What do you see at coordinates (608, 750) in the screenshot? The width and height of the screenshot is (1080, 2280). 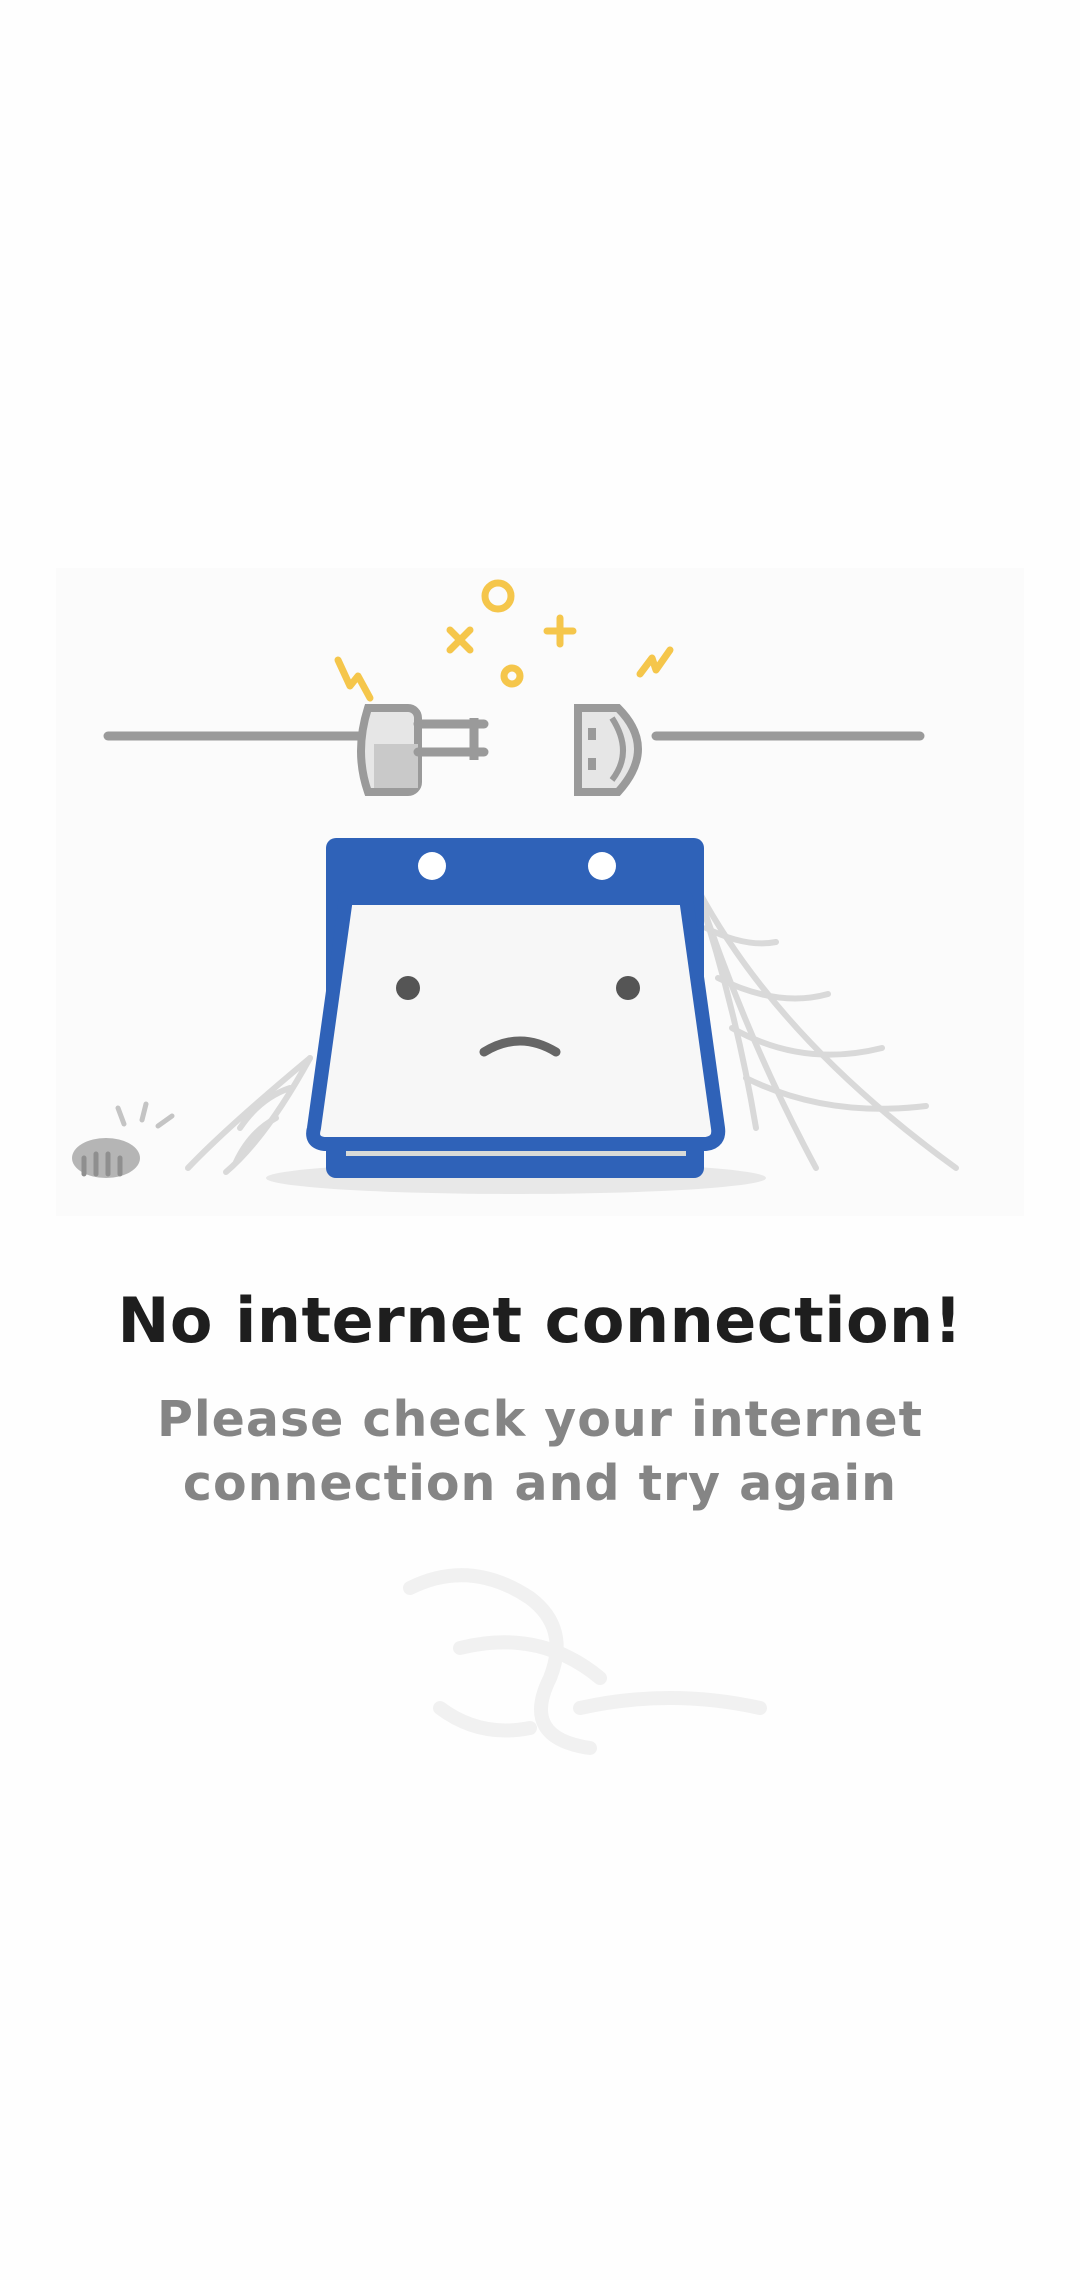 I see `socket-icon` at bounding box center [608, 750].